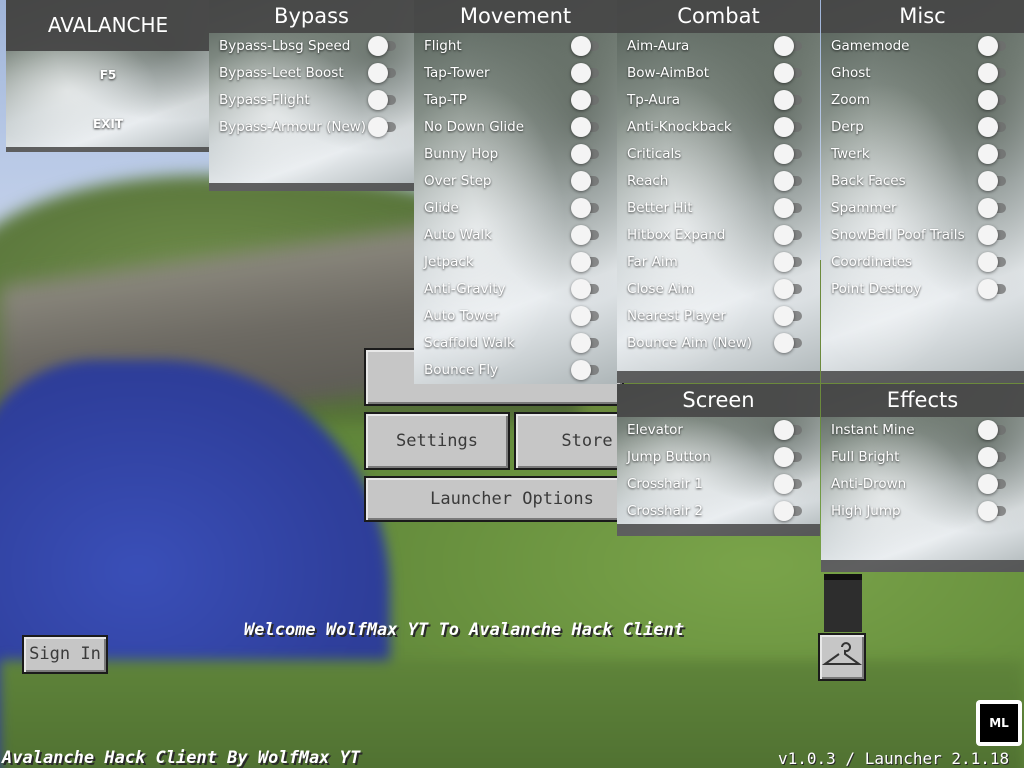 The width and height of the screenshot is (1024, 768). What do you see at coordinates (718, 288) in the screenshot?
I see `module-row: Close Aim` at bounding box center [718, 288].